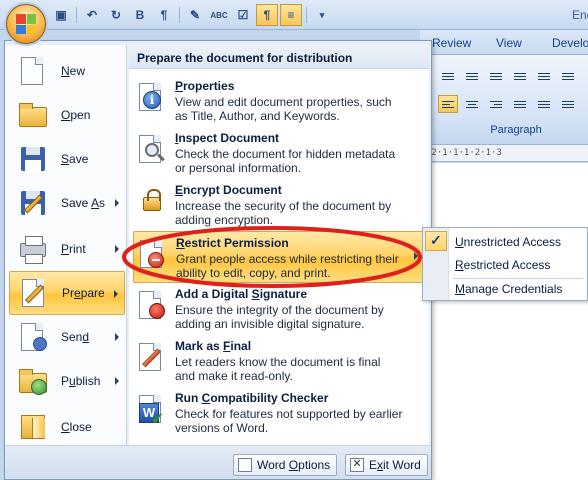  I want to click on menu-item-label: PrEpare, so click(83, 293).